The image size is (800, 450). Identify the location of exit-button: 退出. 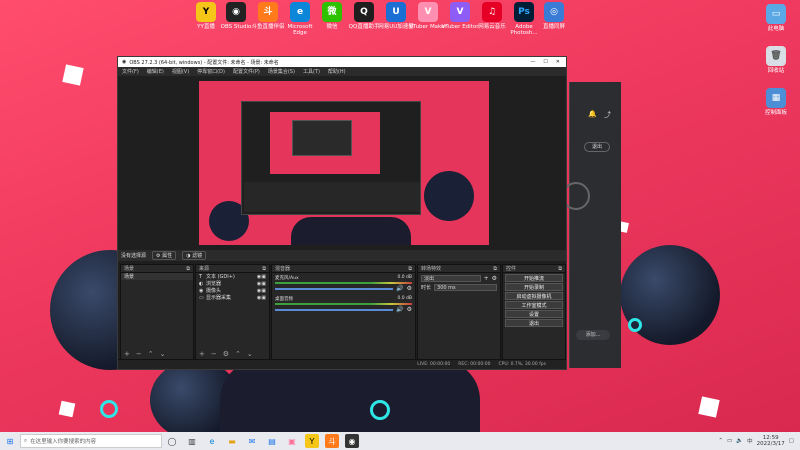
(534, 323).